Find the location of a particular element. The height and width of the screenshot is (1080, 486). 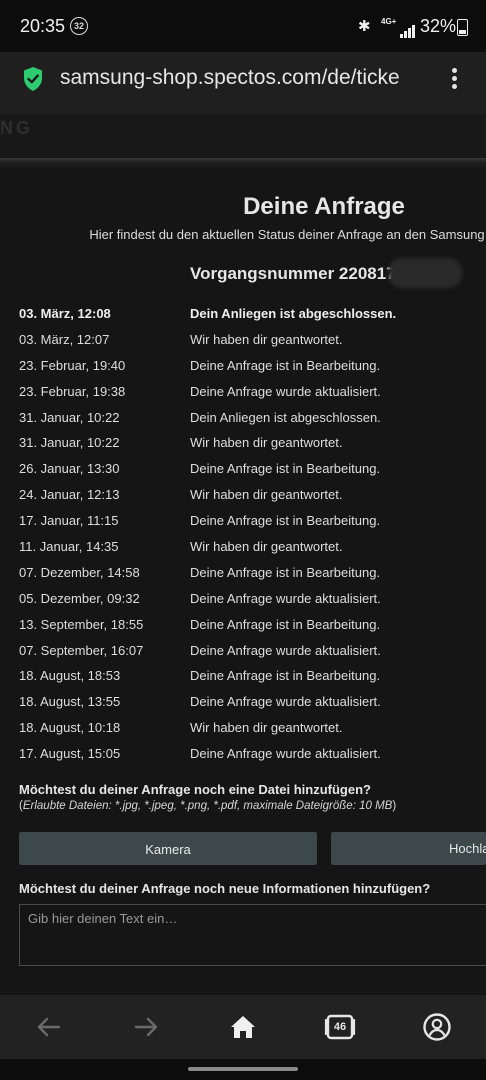

history-date: 18. August, 18:53 is located at coordinates (70, 676).